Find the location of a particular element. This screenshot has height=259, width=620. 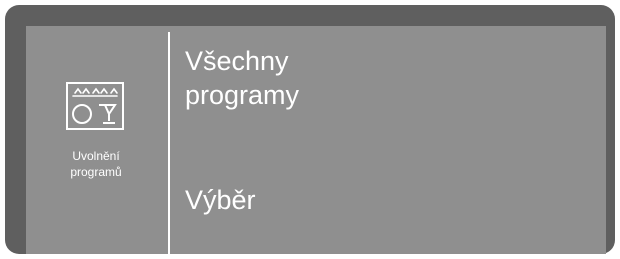

vertical-divider is located at coordinates (169, 144).